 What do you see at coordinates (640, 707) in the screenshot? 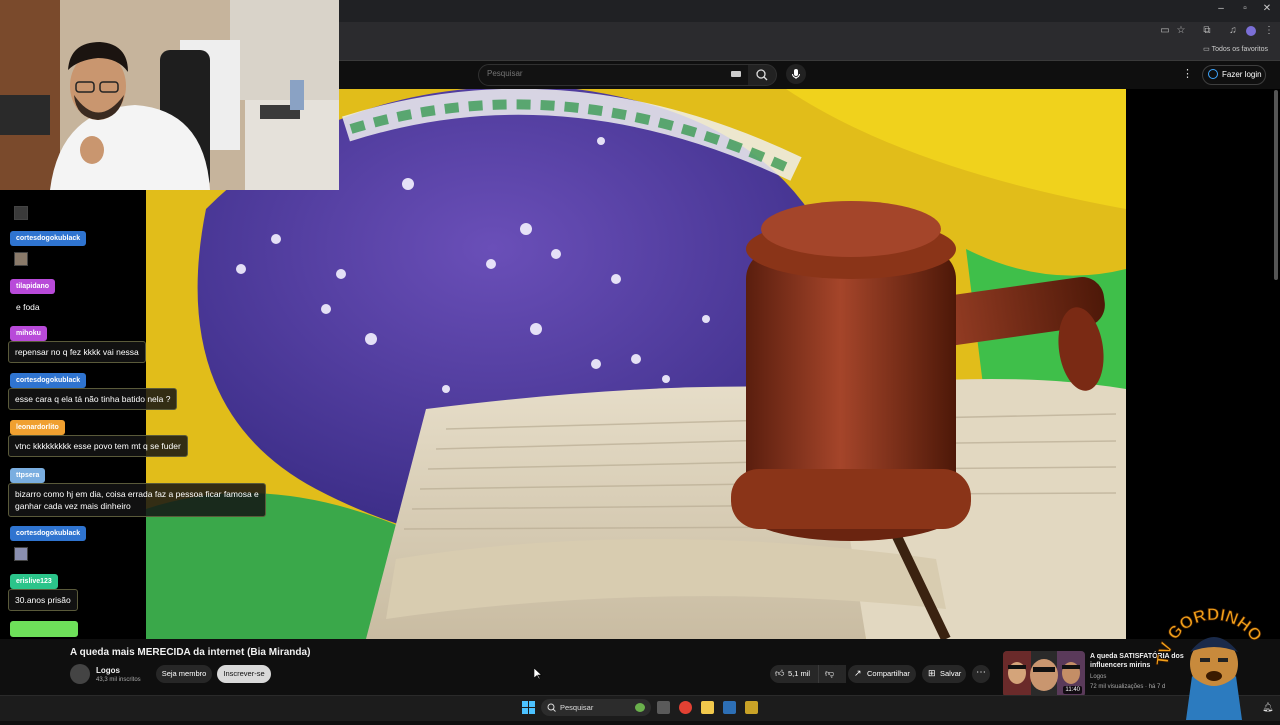
I see `search-highlight-icon` at bounding box center [640, 707].